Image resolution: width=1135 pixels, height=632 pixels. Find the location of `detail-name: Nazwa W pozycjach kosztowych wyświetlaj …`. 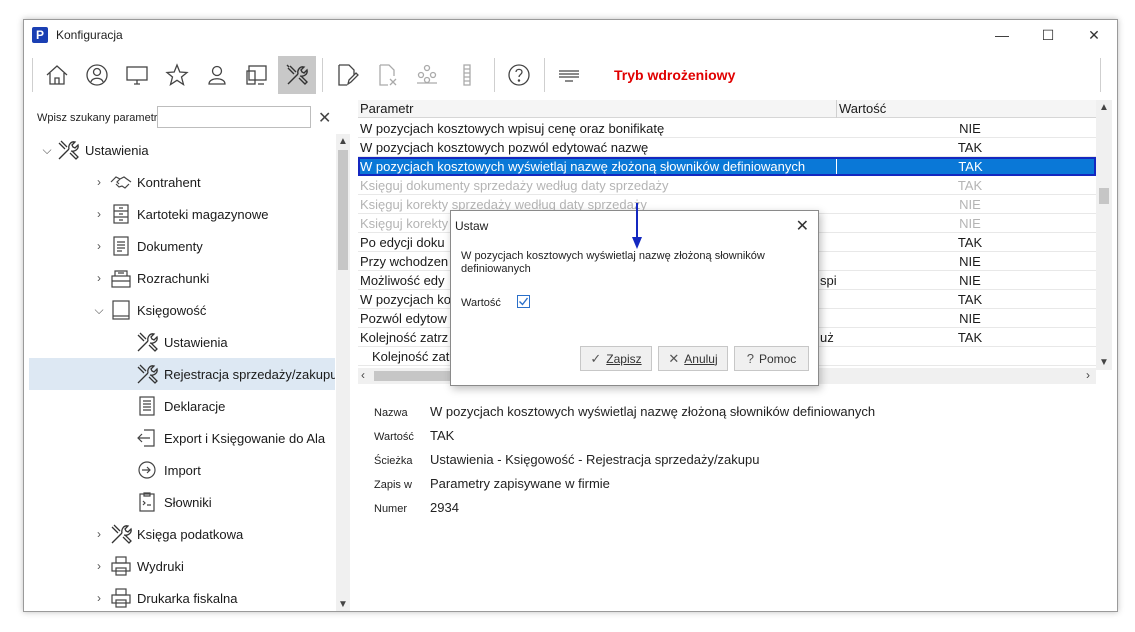

detail-name: Nazwa W pozycjach kosztowych wyświetlaj … is located at coordinates (724, 414).